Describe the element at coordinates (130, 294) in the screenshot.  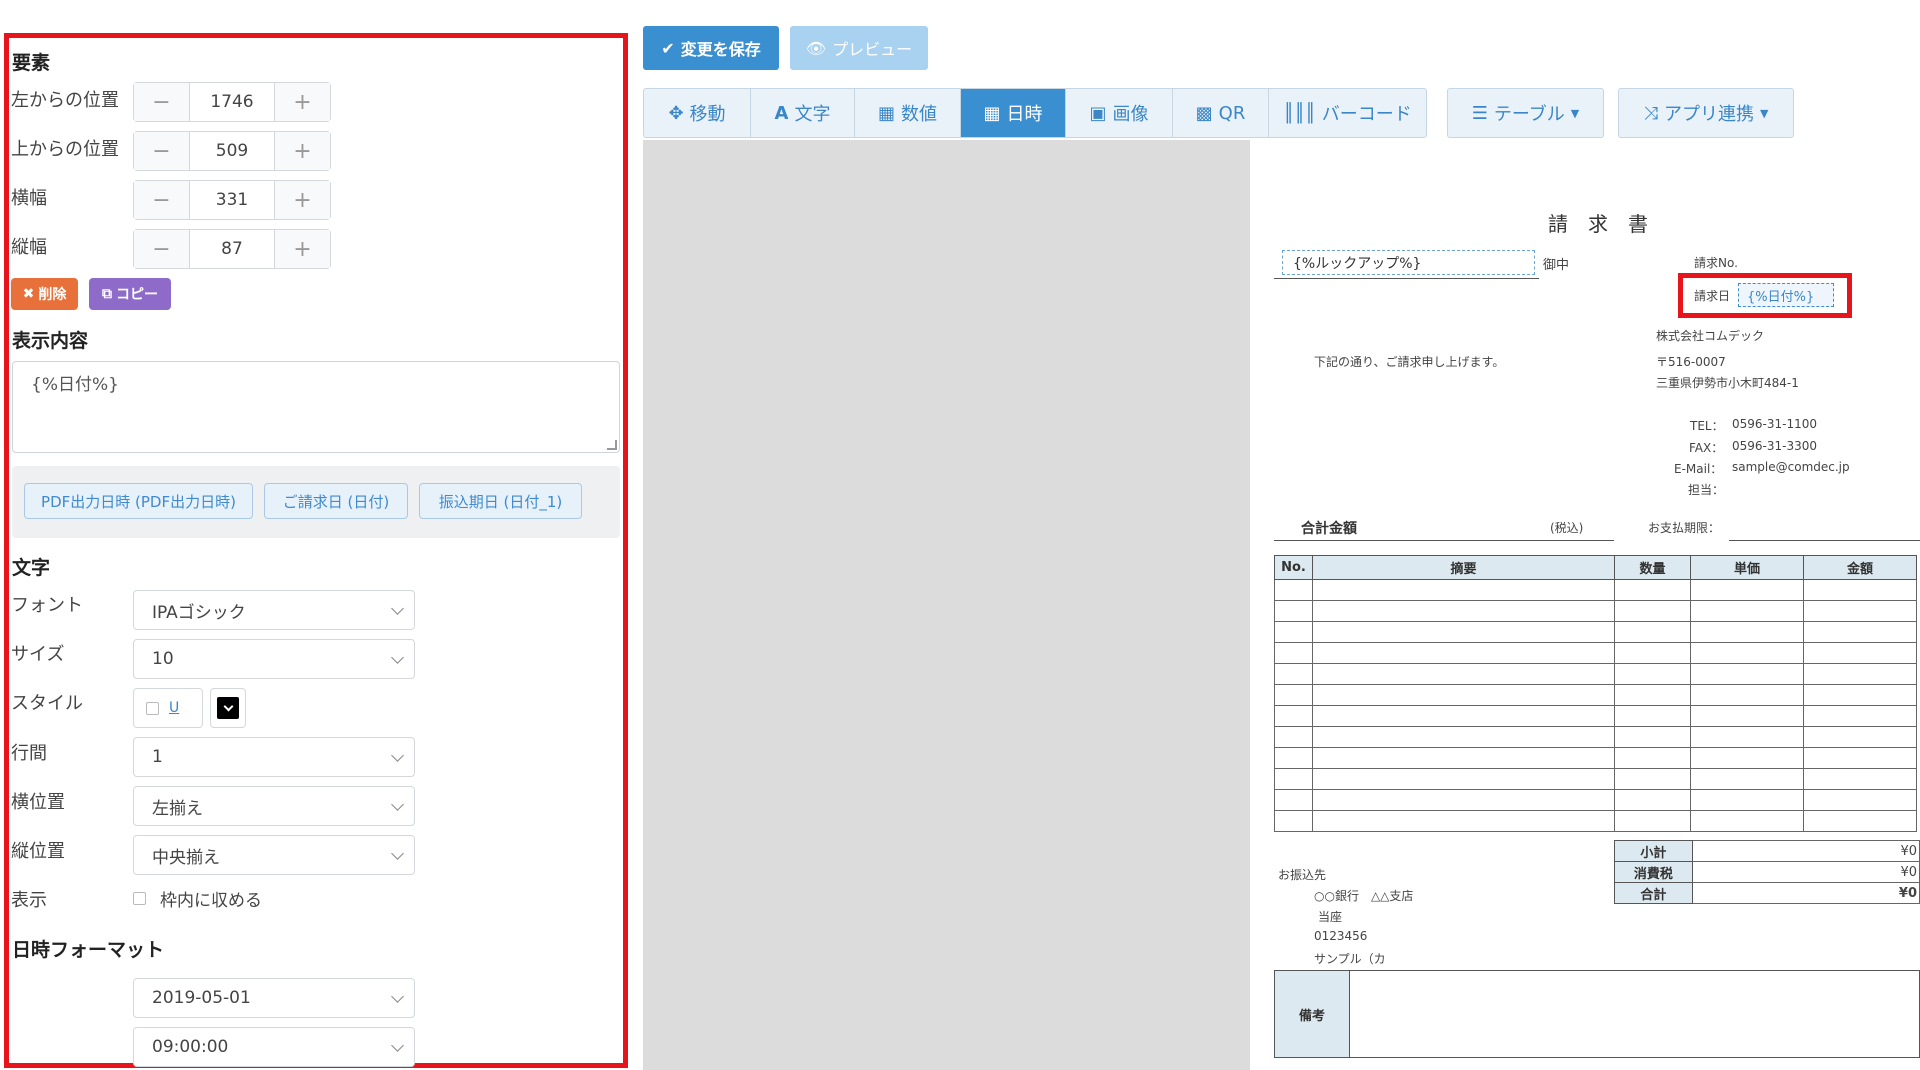
I see `copy-button: ⧉ コピー` at that location.